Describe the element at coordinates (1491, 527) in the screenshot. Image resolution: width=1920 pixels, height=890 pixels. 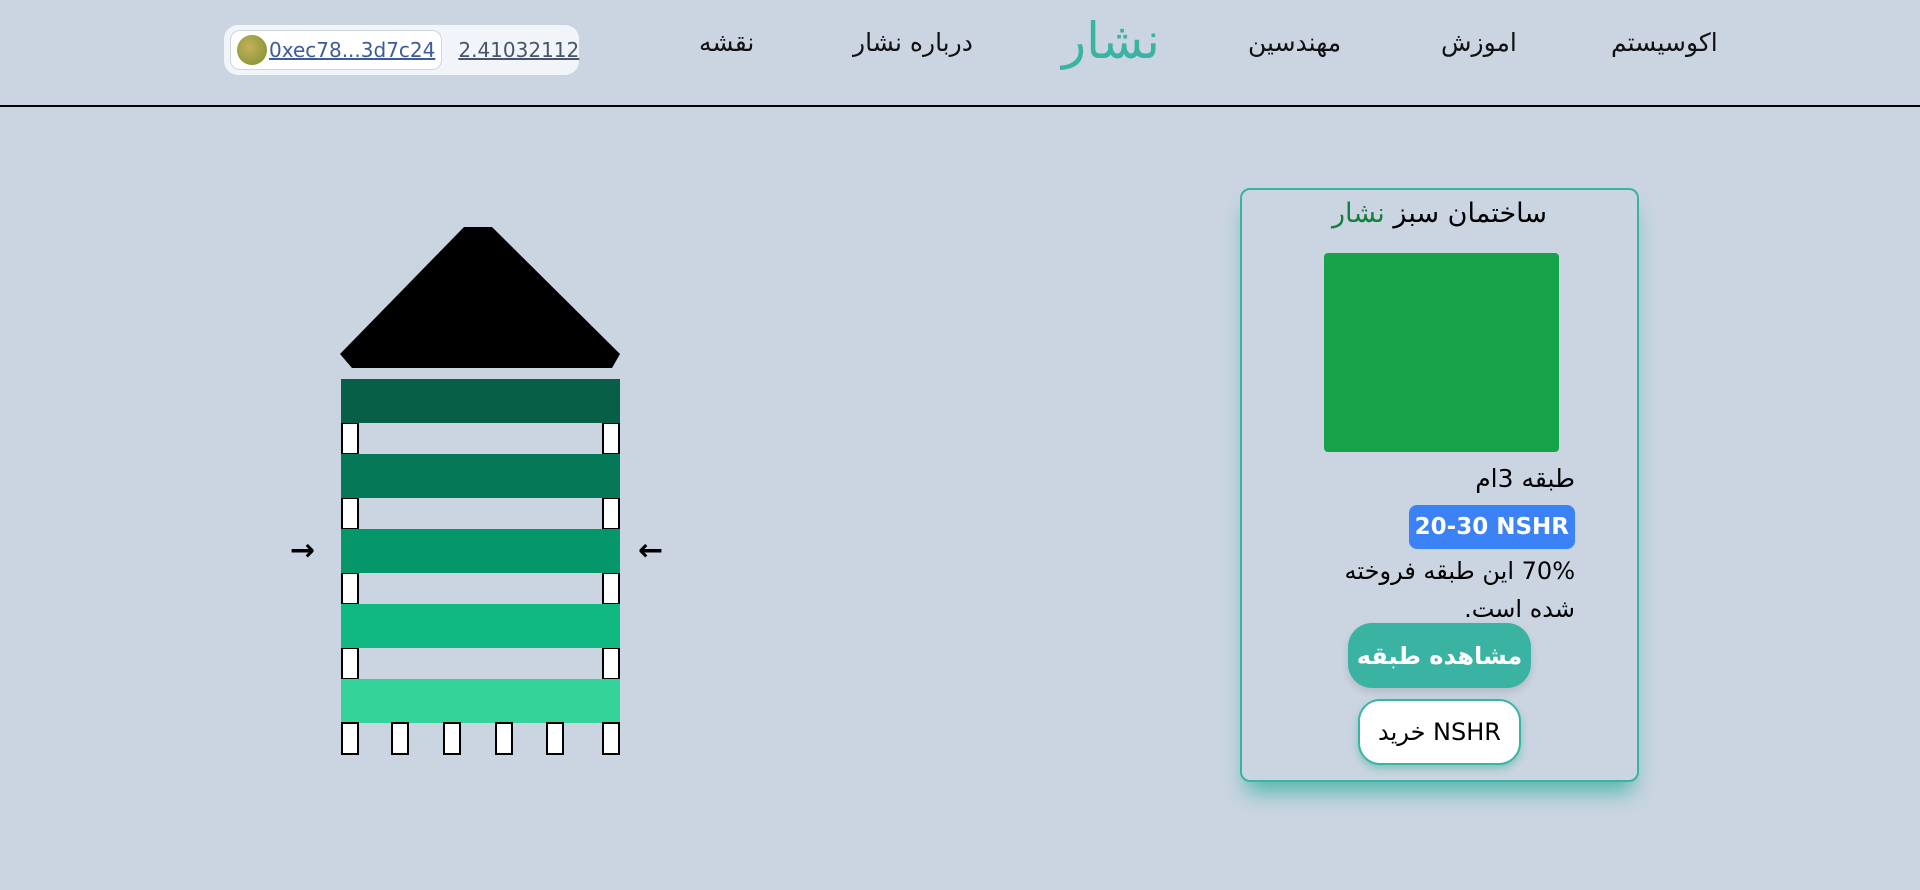
I see `price-badge: 20-30 NSHR` at that location.